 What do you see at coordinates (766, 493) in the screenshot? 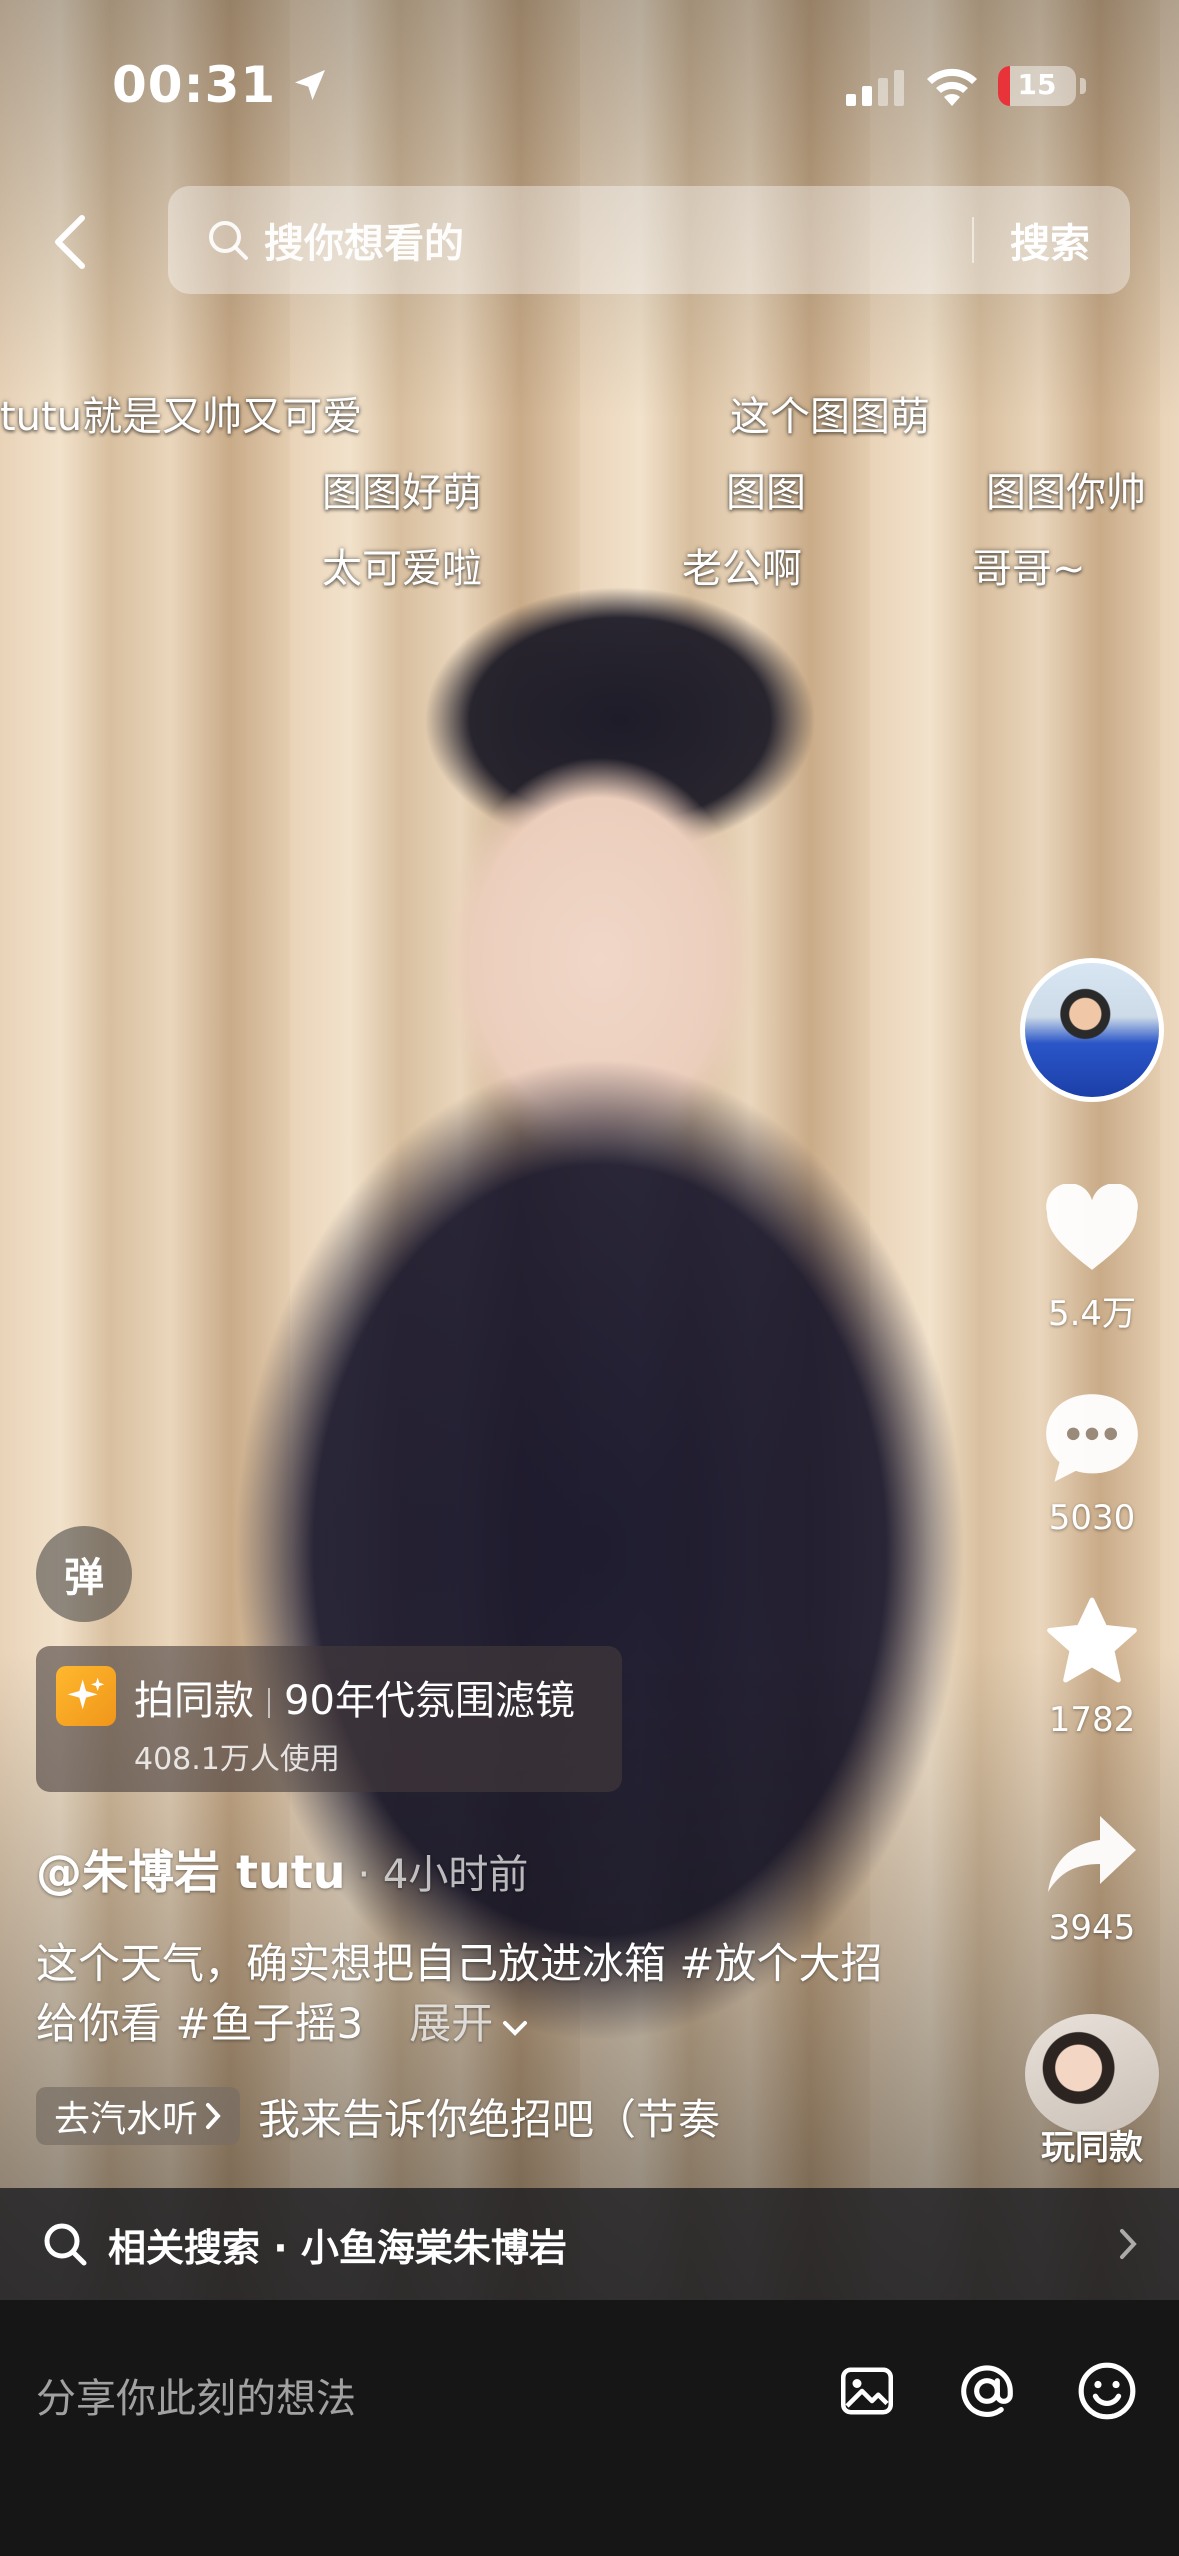
I see `danmaku-comment: 图图` at bounding box center [766, 493].